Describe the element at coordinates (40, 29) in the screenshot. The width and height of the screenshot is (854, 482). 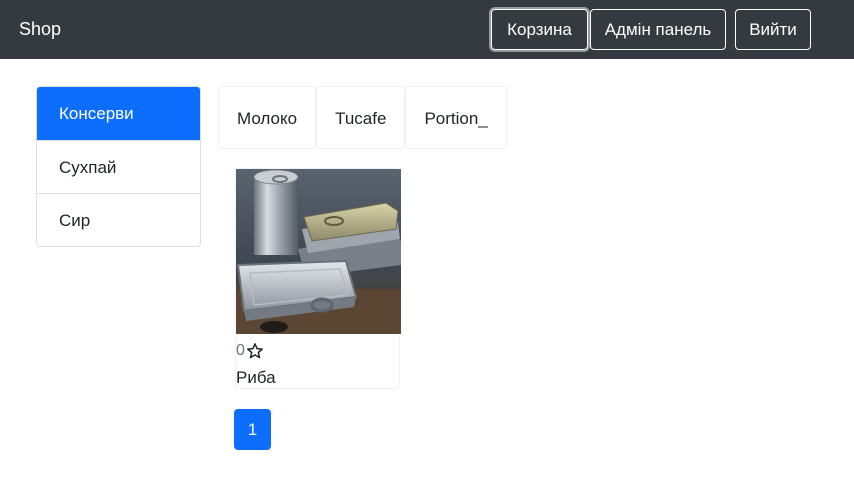
I see `brand-link: Shop` at that location.